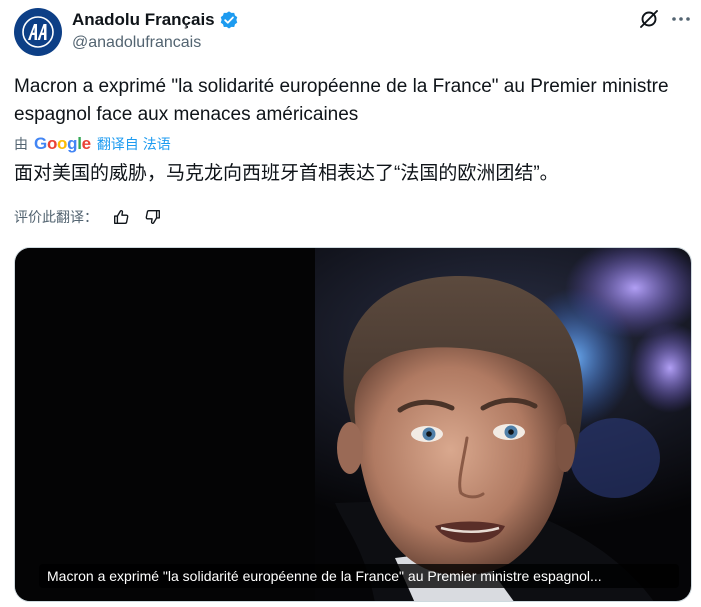 This screenshot has width=701, height=607. Describe the element at coordinates (649, 19) in the screenshot. I see `grok-icon` at that location.